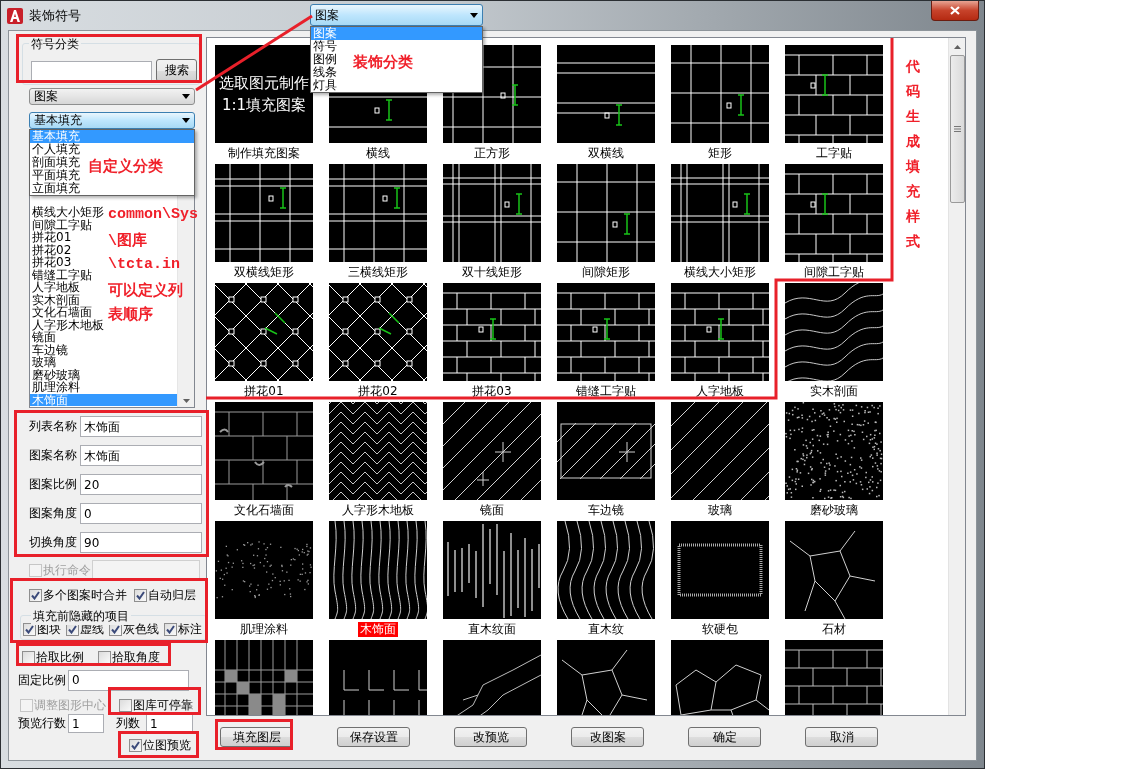 The height and width of the screenshot is (769, 1143). I want to click on list-item: 镜面, so click(44, 337).